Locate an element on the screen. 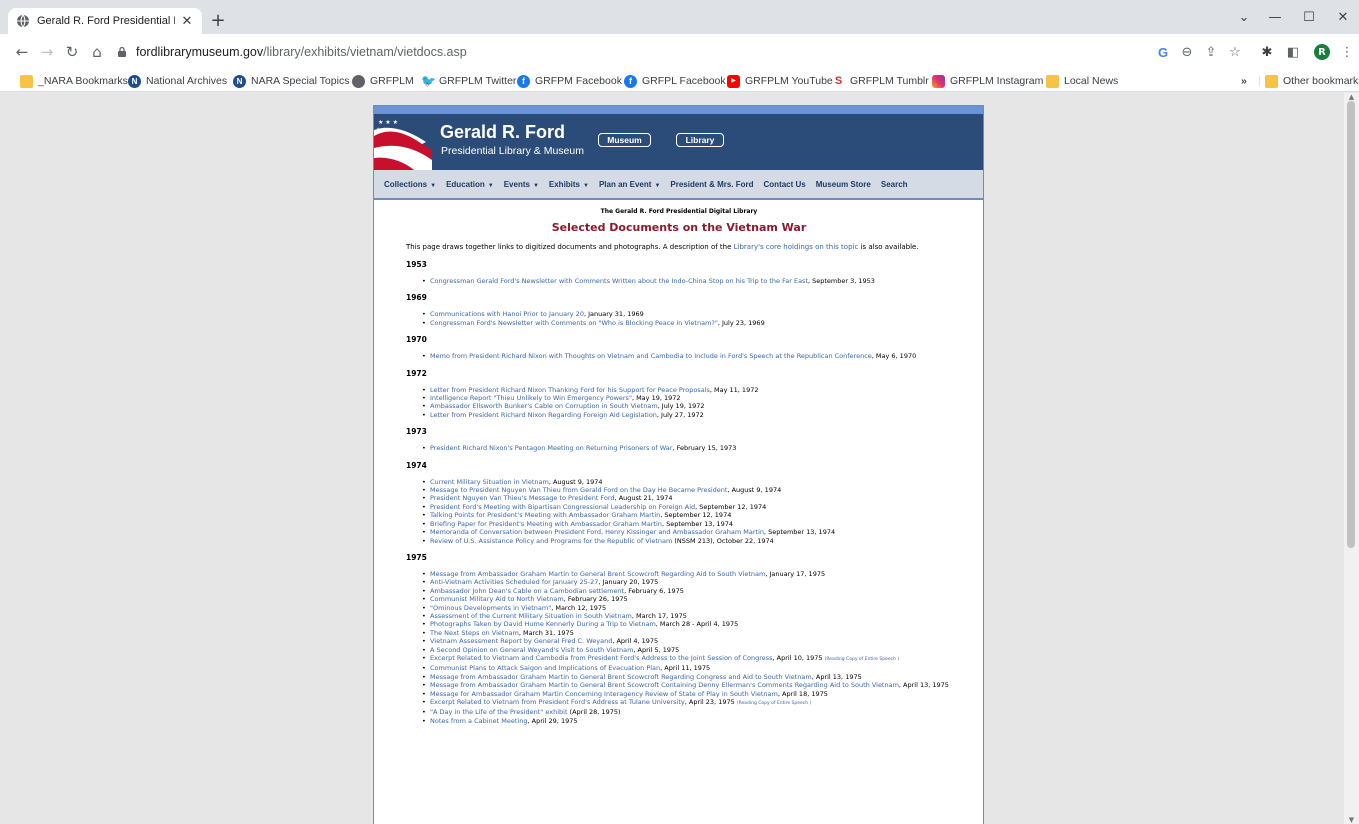 The width and height of the screenshot is (1359, 824). document-date: , April 11, 1975 is located at coordinates (685, 668).